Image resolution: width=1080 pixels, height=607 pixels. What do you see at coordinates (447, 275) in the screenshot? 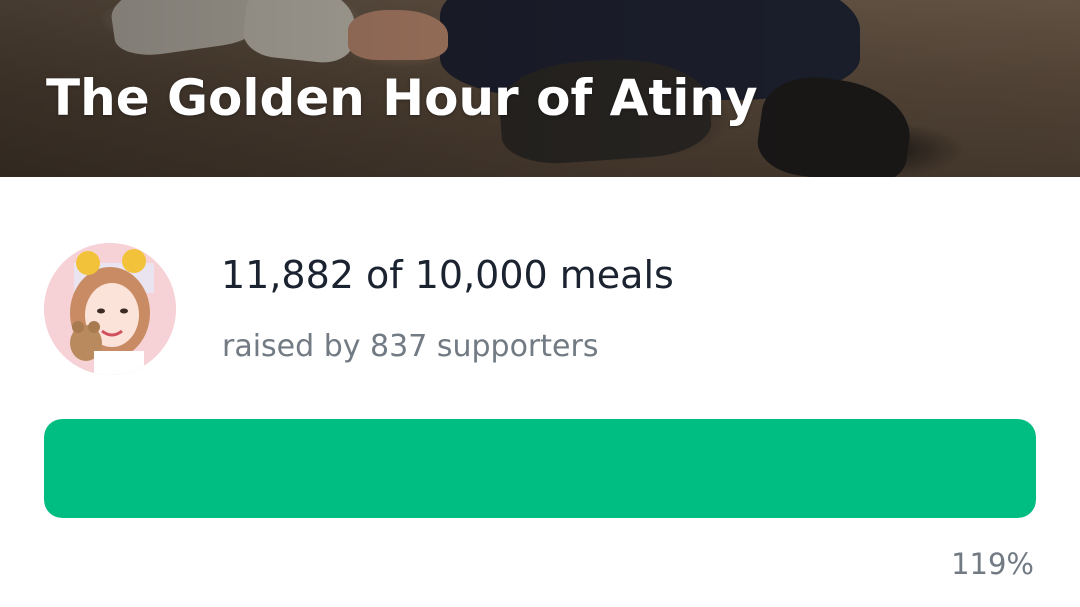
I see `meals-raised-text: 11,882 of 10,000 meals` at bounding box center [447, 275].